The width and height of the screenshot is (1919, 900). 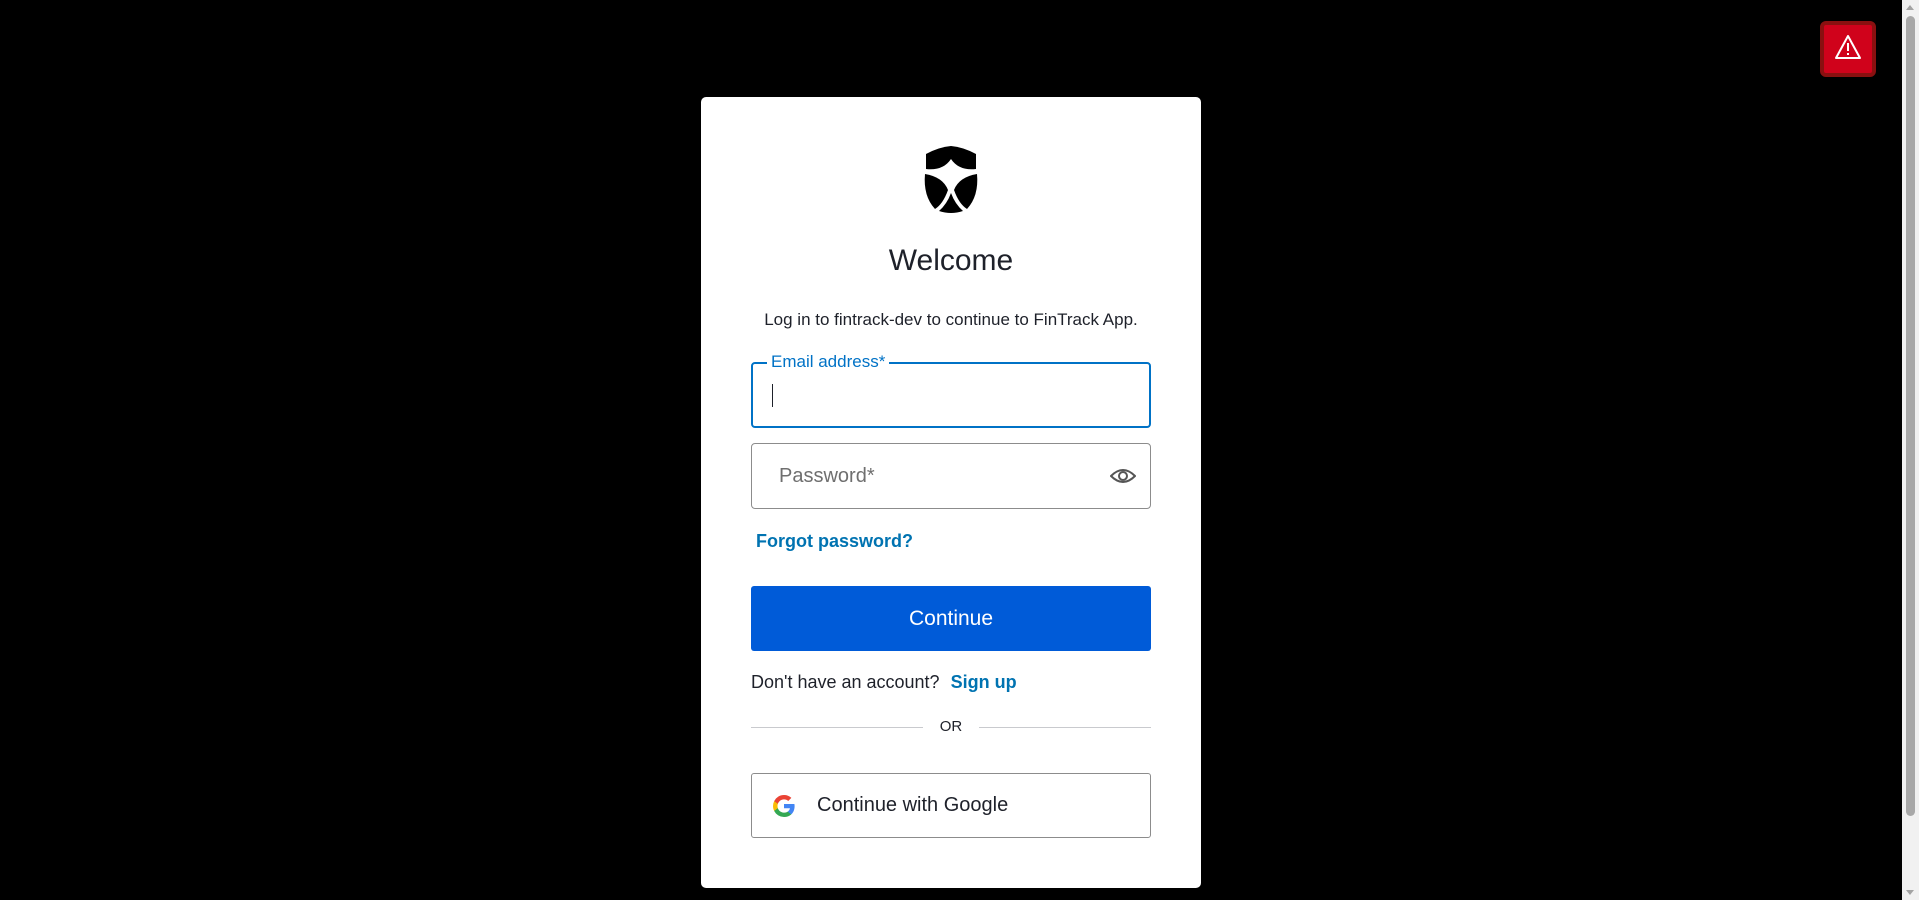 What do you see at coordinates (951, 727) in the screenshot?
I see `or-divider: OR` at bounding box center [951, 727].